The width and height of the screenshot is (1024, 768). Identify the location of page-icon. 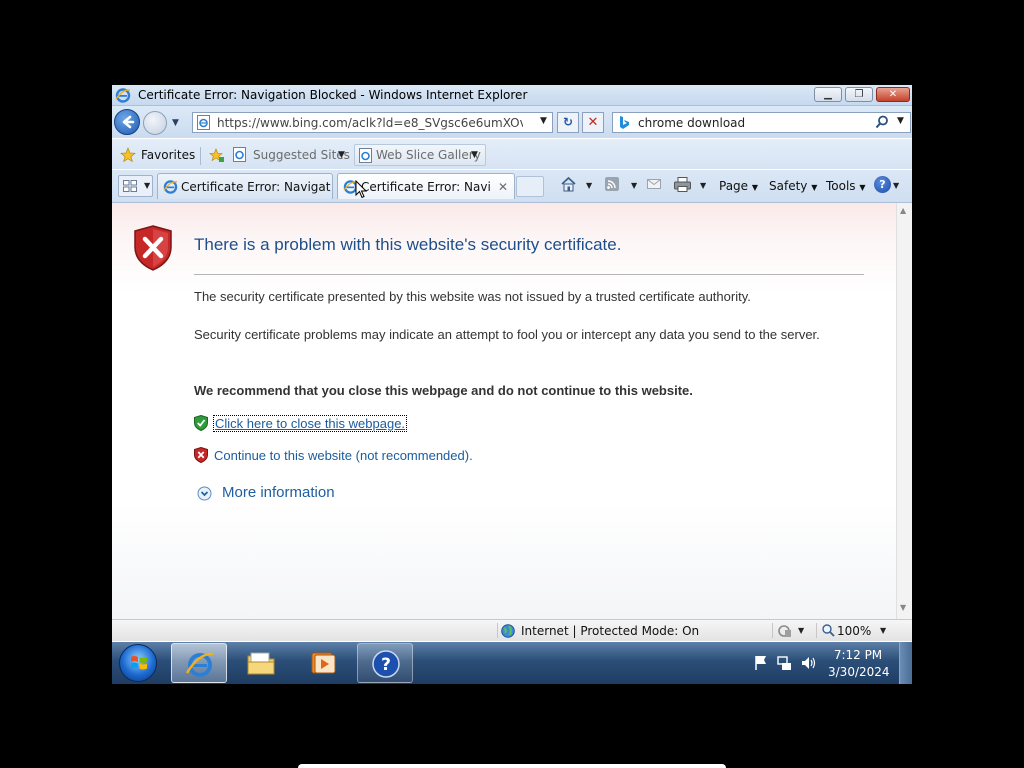
(203, 122).